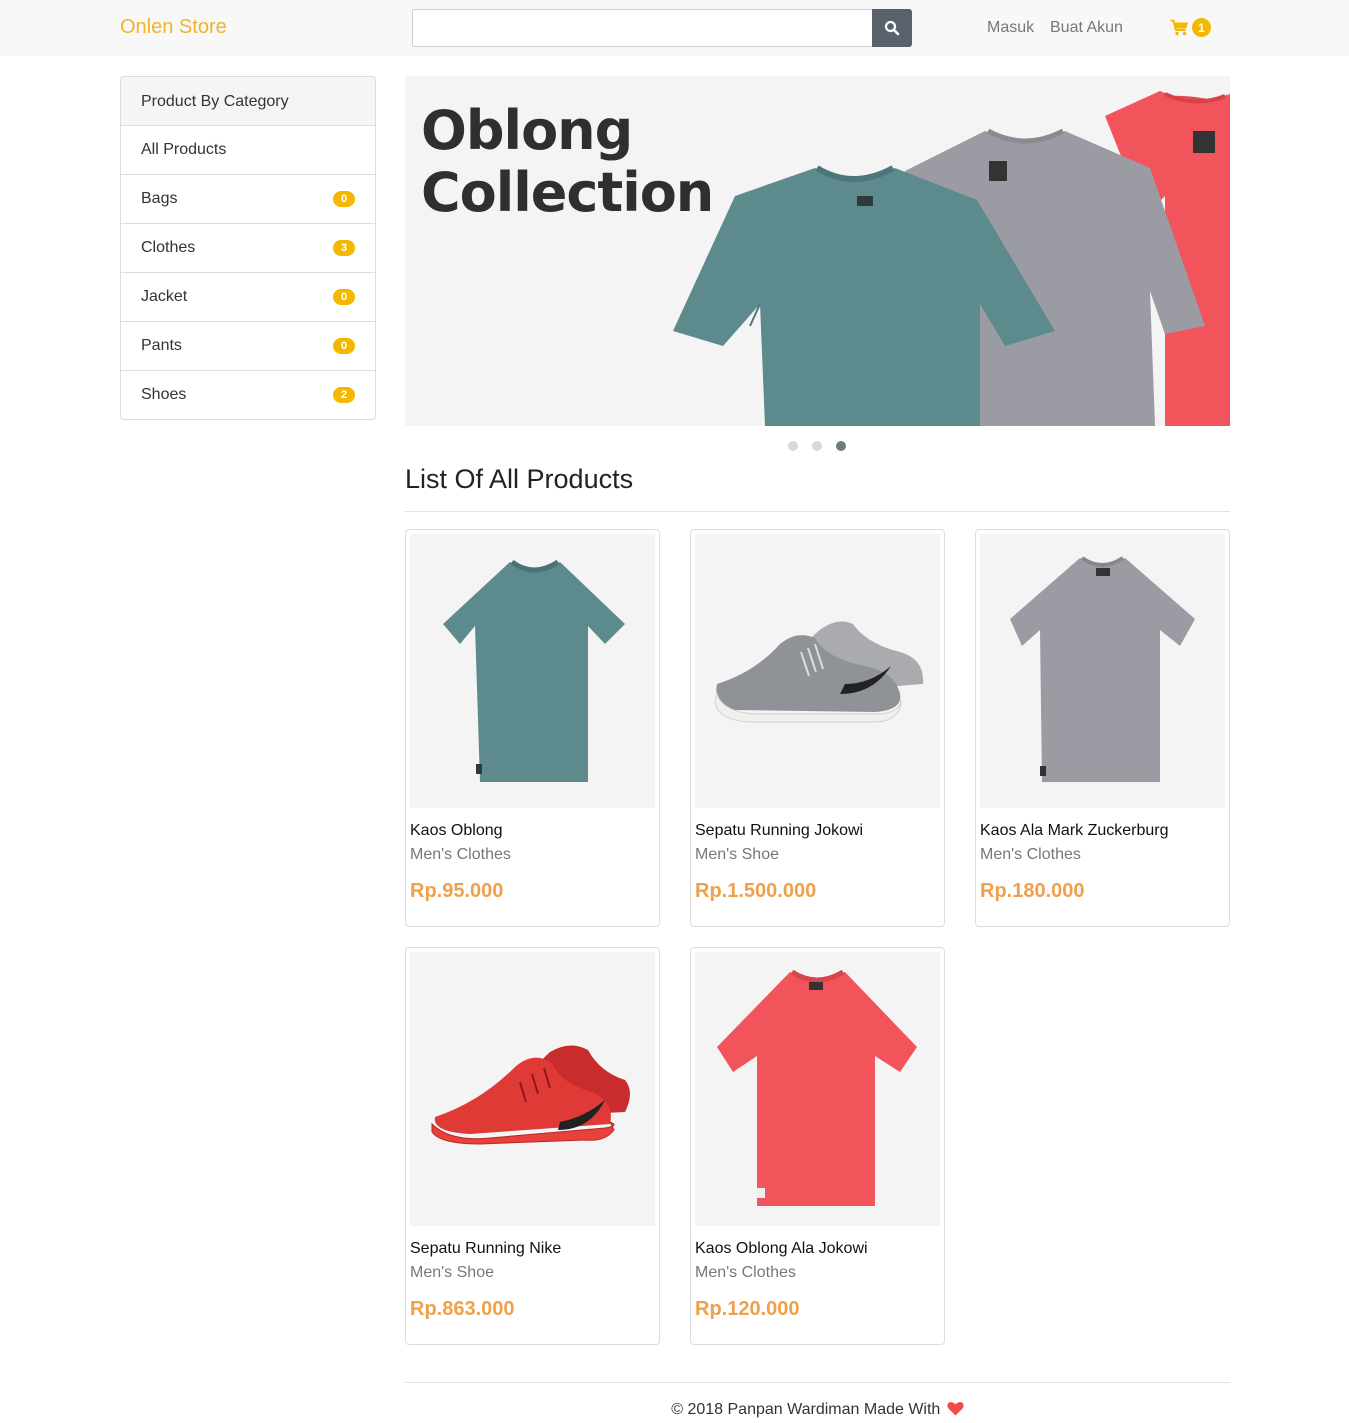  What do you see at coordinates (1179, 27) in the screenshot?
I see `cart-icon` at bounding box center [1179, 27].